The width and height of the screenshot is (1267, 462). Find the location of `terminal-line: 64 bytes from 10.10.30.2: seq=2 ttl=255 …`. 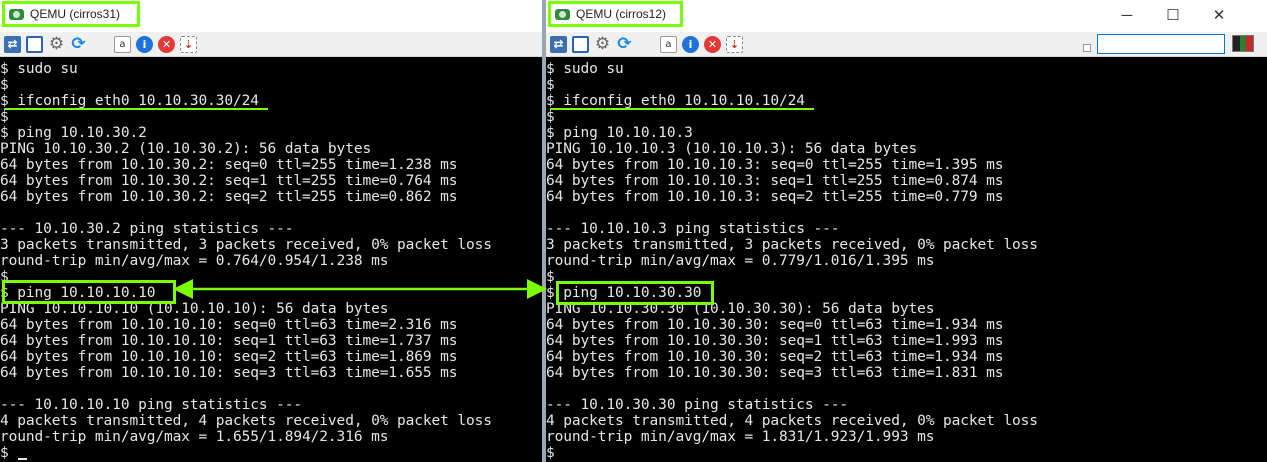

terminal-line: 64 bytes from 10.10.30.2: seq=2 ttl=255 … is located at coordinates (229, 197).